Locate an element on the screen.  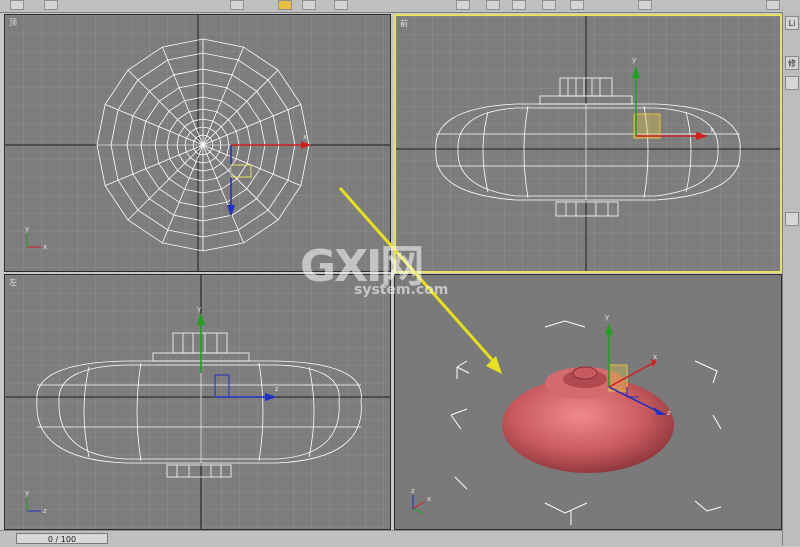
move-tool-button is located at coordinates (285, 5).